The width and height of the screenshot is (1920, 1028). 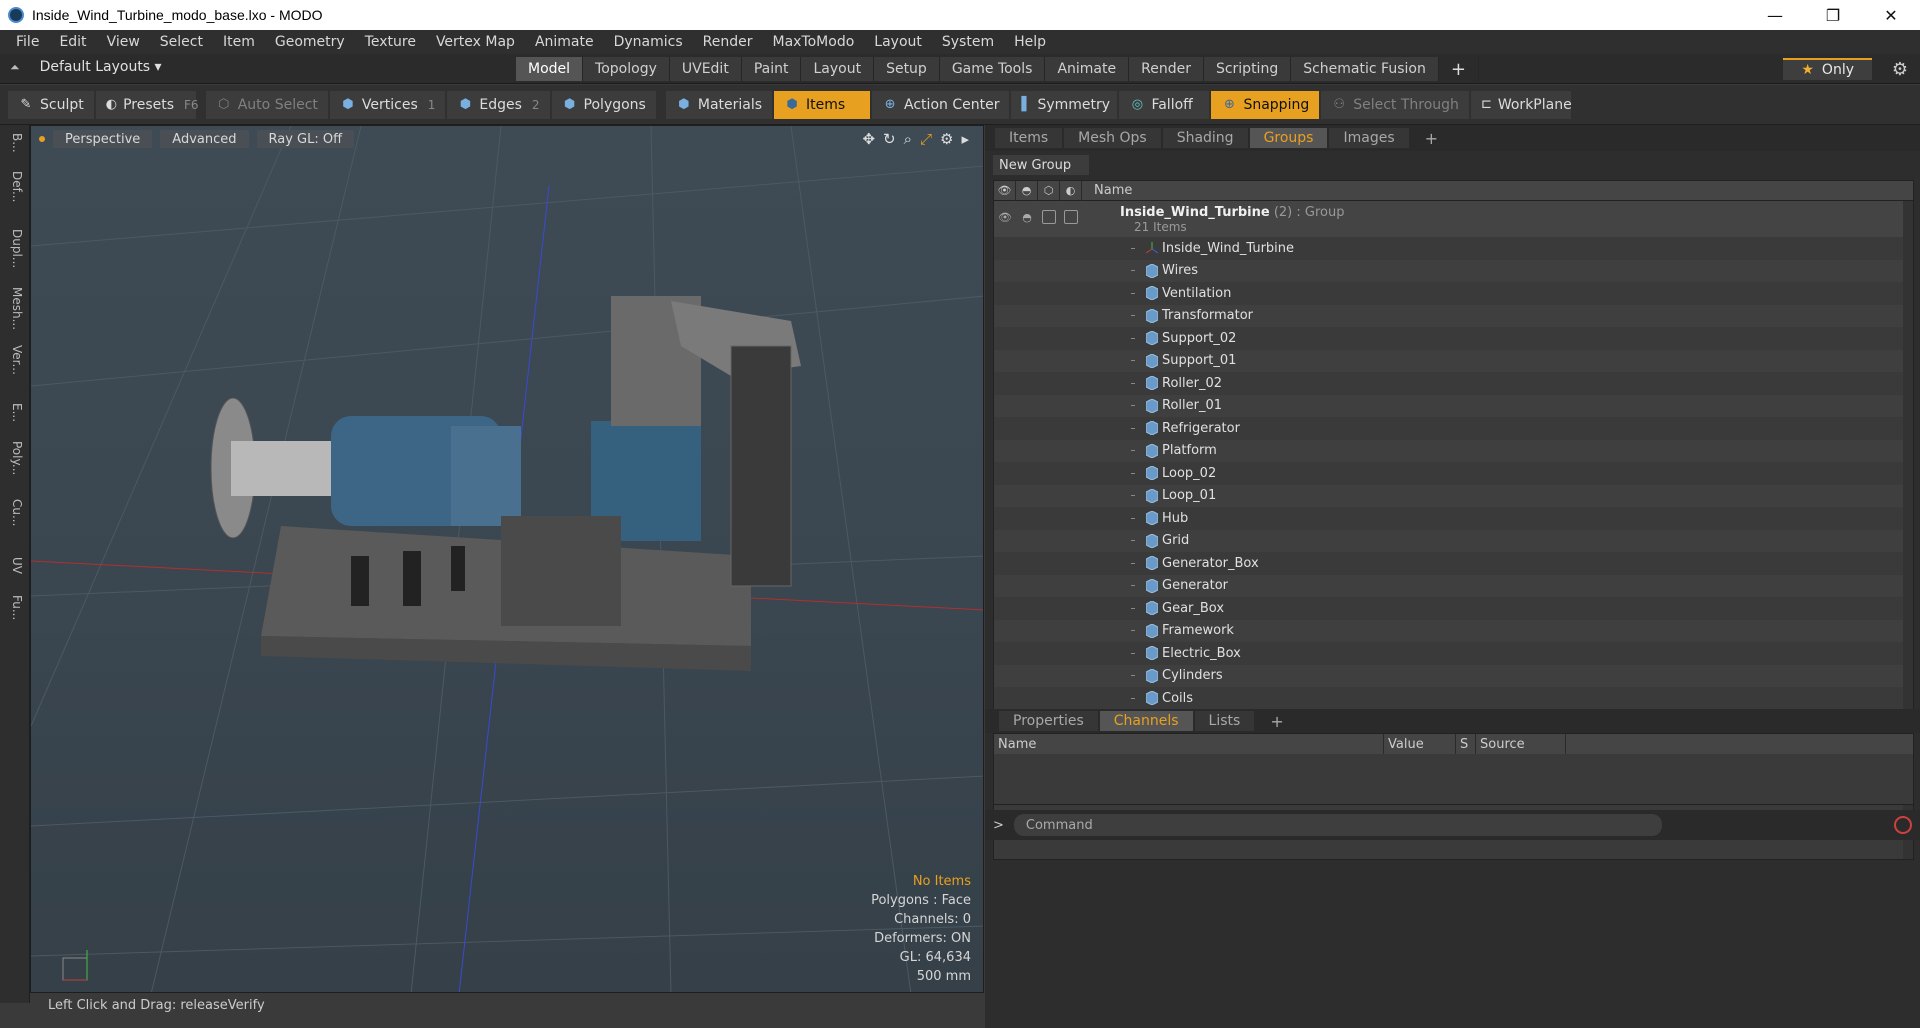 I want to click on tab-add-button: +, so click(x=1431, y=138).